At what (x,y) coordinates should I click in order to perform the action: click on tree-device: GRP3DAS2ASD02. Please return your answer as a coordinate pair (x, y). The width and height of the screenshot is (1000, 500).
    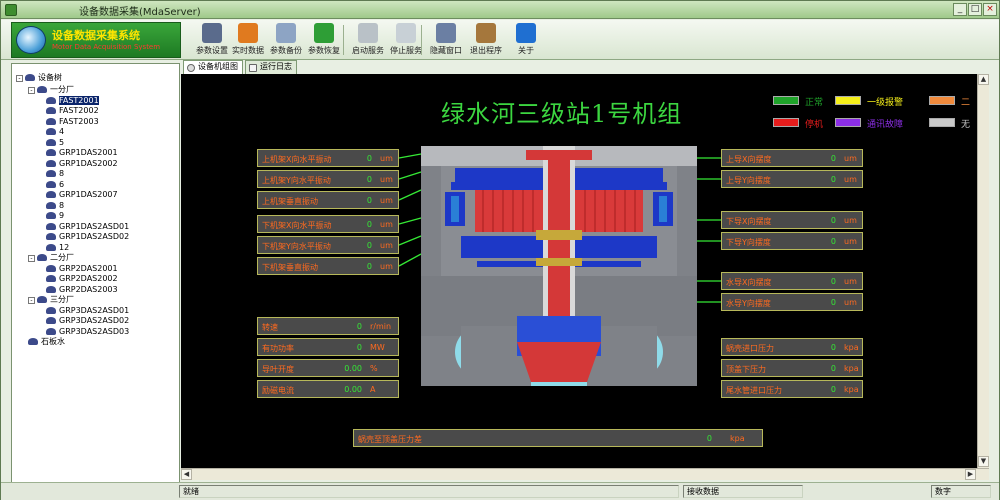
    Looking at the image, I should click on (87, 320).